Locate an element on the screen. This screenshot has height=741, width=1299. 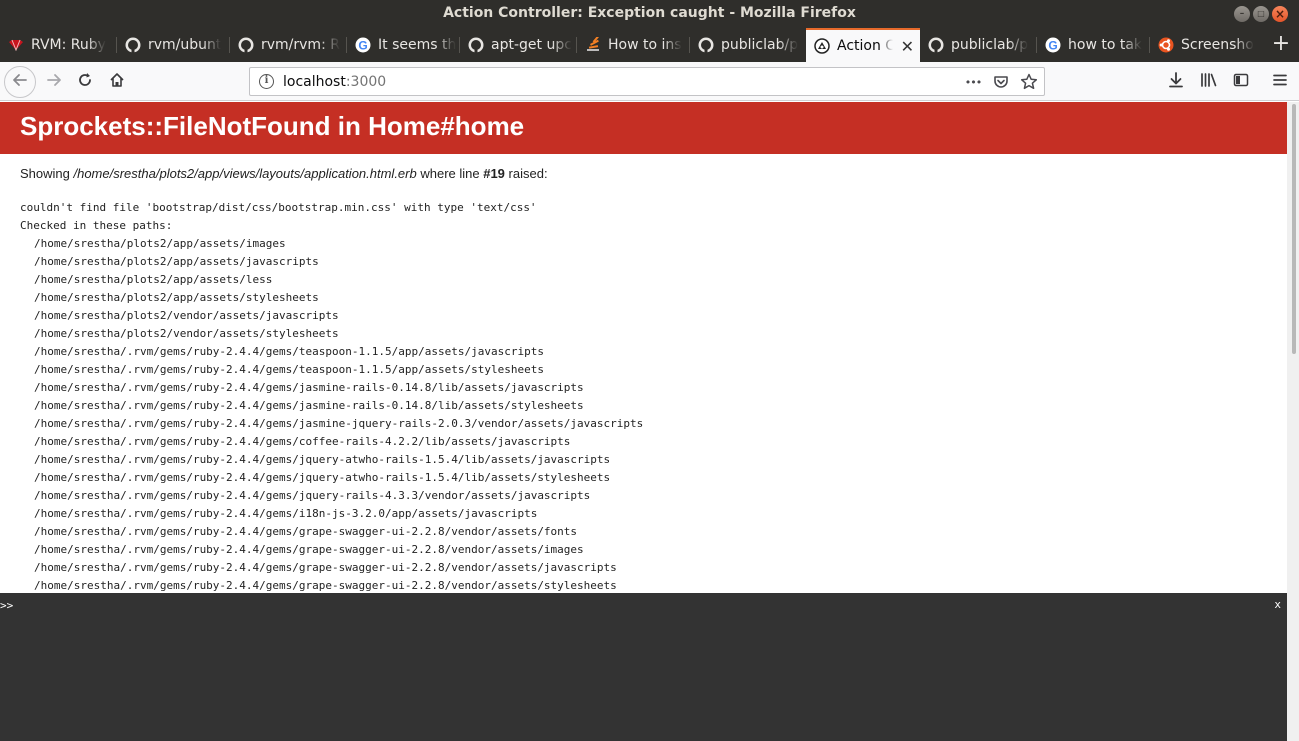
library-button is located at coordinates (1209, 82).